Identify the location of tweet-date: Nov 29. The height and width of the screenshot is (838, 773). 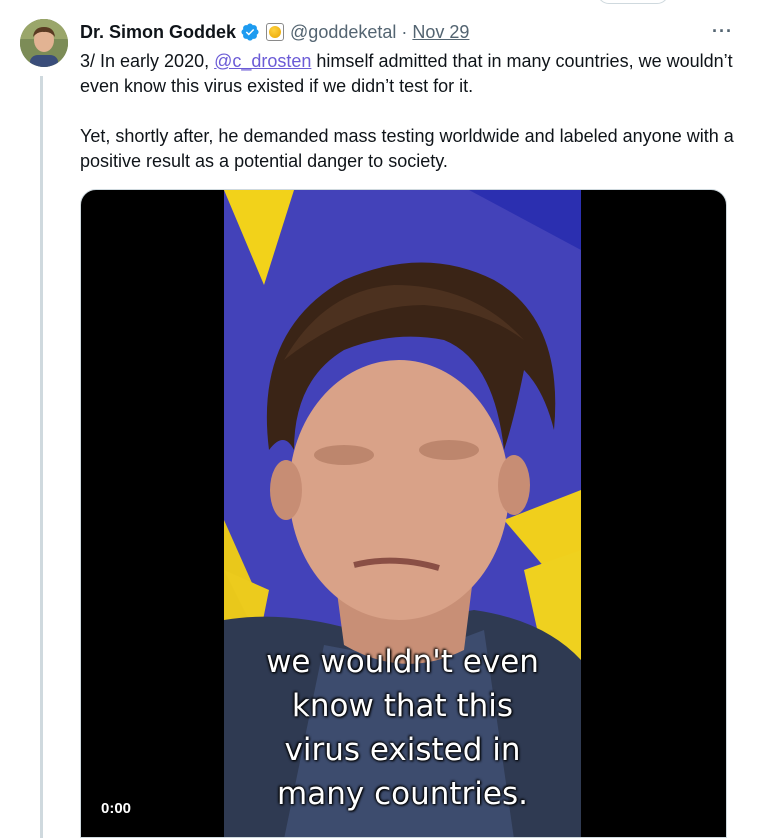
(440, 32).